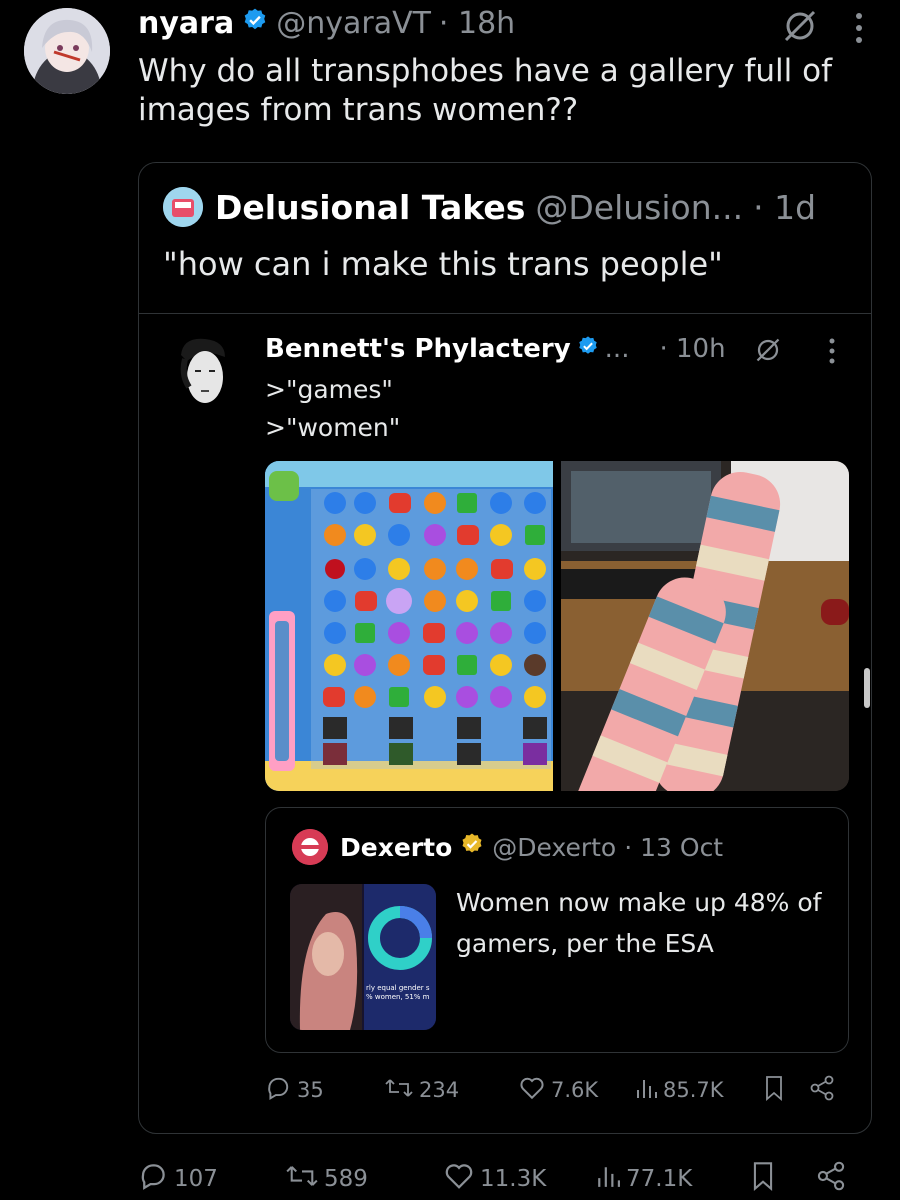 Image resolution: width=900 pixels, height=1200 pixels. Describe the element at coordinates (575, 1090) in the screenshot. I see `like-count: 7.6K` at that location.